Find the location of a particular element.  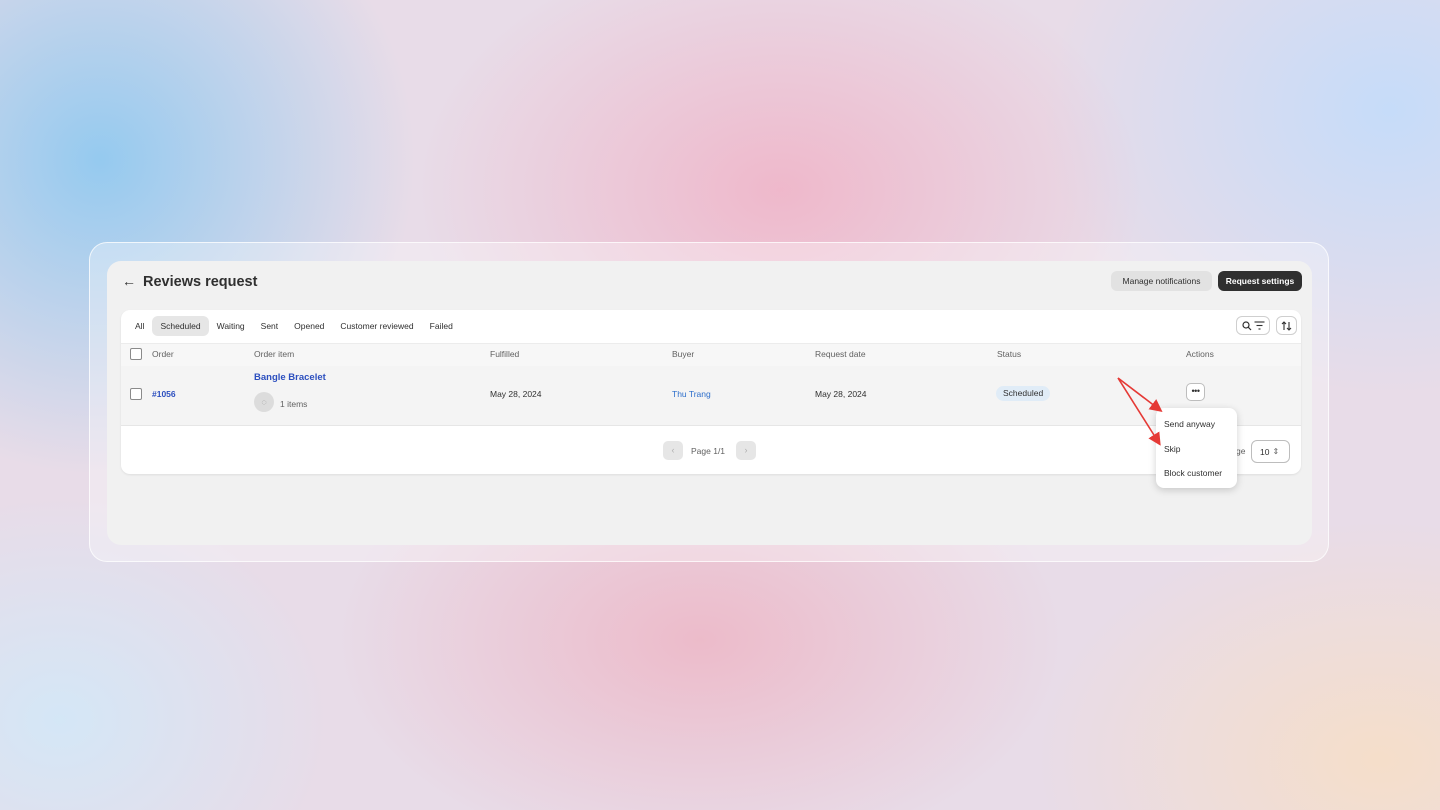

menu-item-send-anyway: Send anyway is located at coordinates (1189, 424).